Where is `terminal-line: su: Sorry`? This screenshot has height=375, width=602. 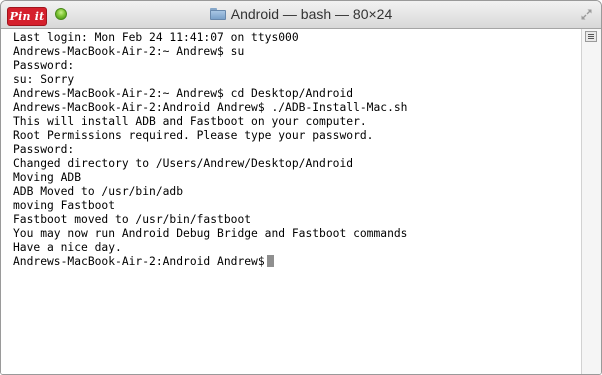
terminal-line: su: Sorry is located at coordinates (44, 79).